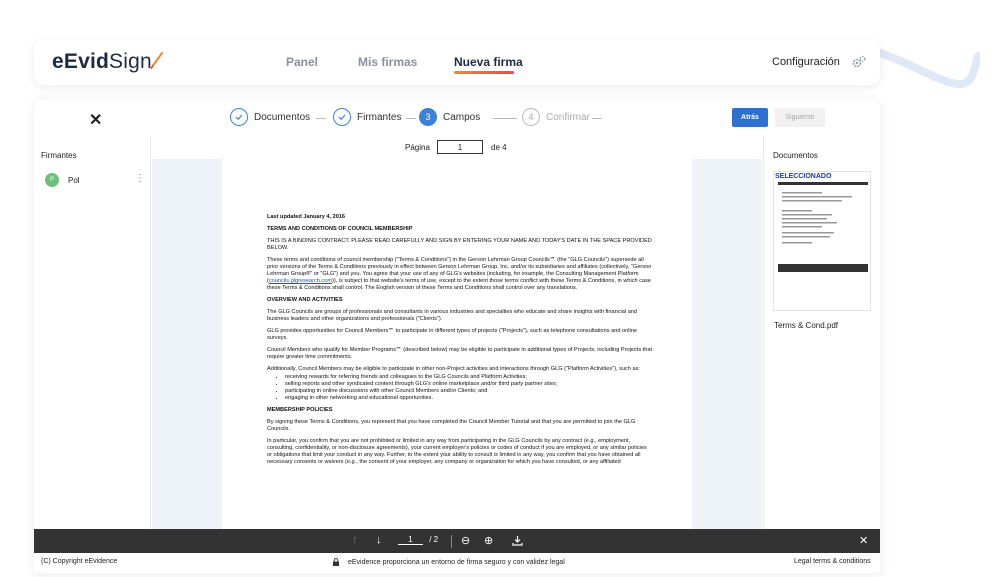 The image size is (1000, 577). I want to click on page-total: de 4, so click(499, 147).